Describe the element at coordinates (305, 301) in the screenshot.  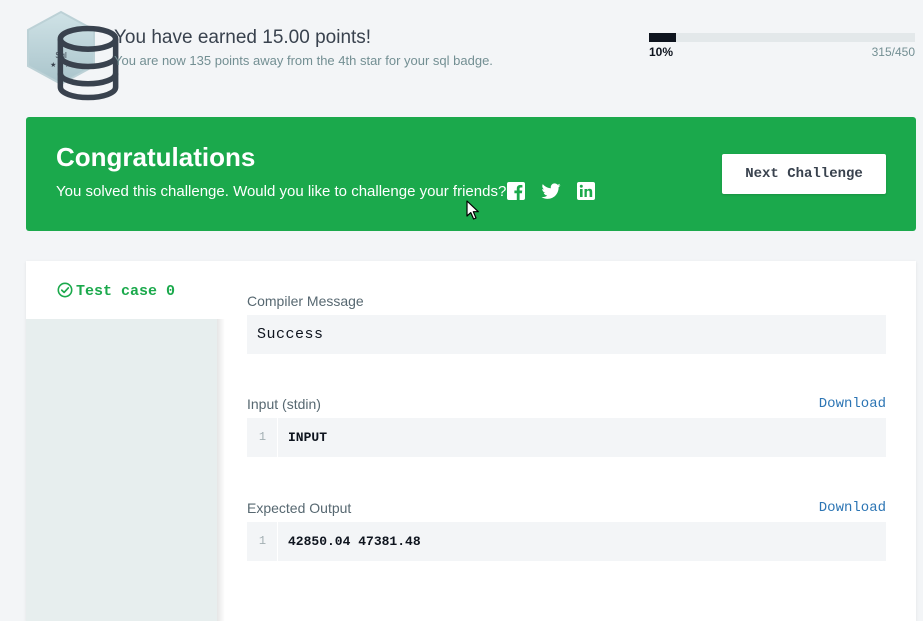
I see `compiler-message-label: Compiler Message` at that location.